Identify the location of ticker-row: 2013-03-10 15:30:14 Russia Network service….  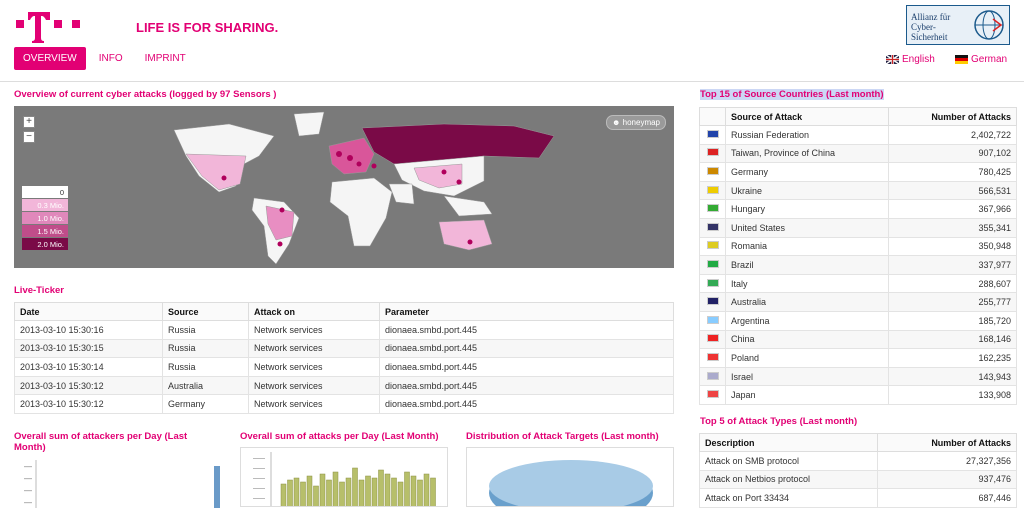
(344, 367).